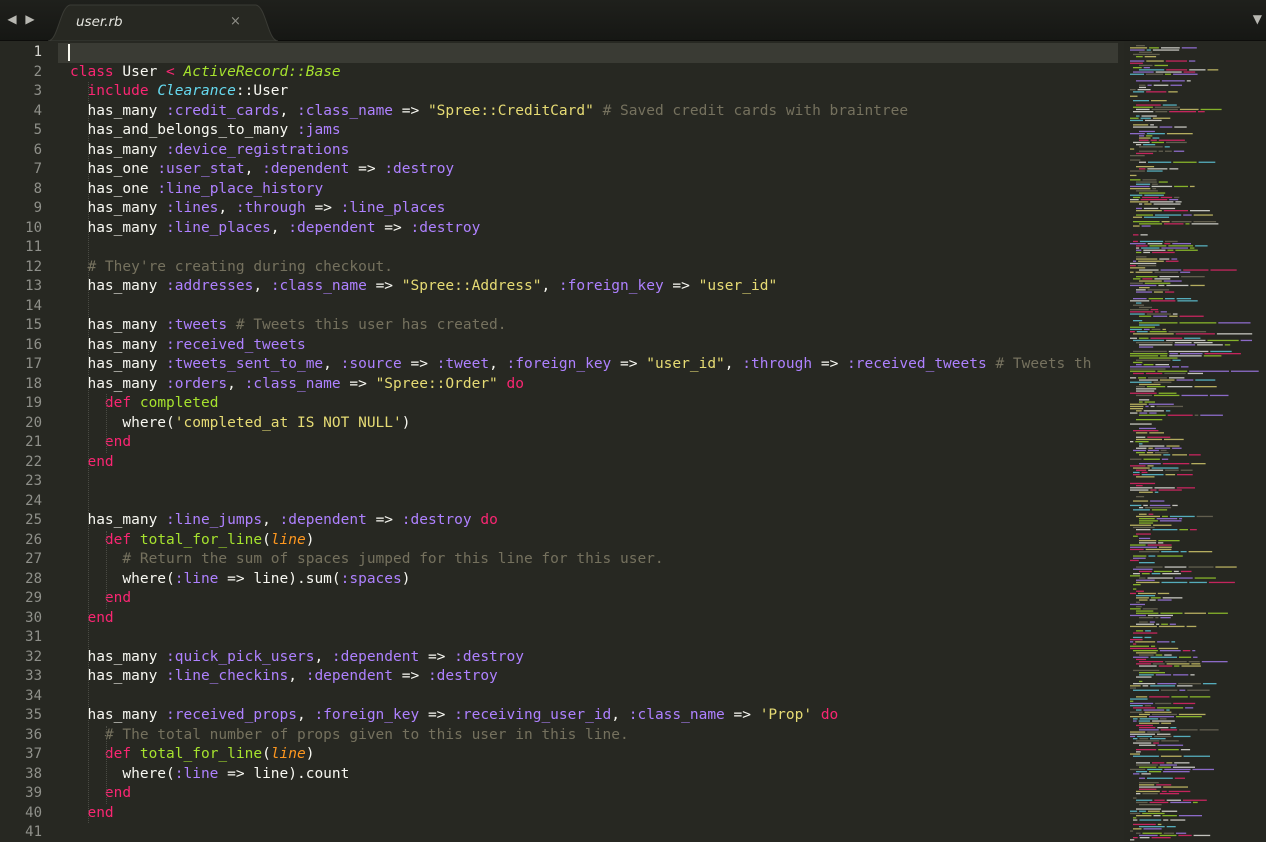 The width and height of the screenshot is (1266, 842). What do you see at coordinates (227, 208) in the screenshot?
I see `code-token: ,` at bounding box center [227, 208].